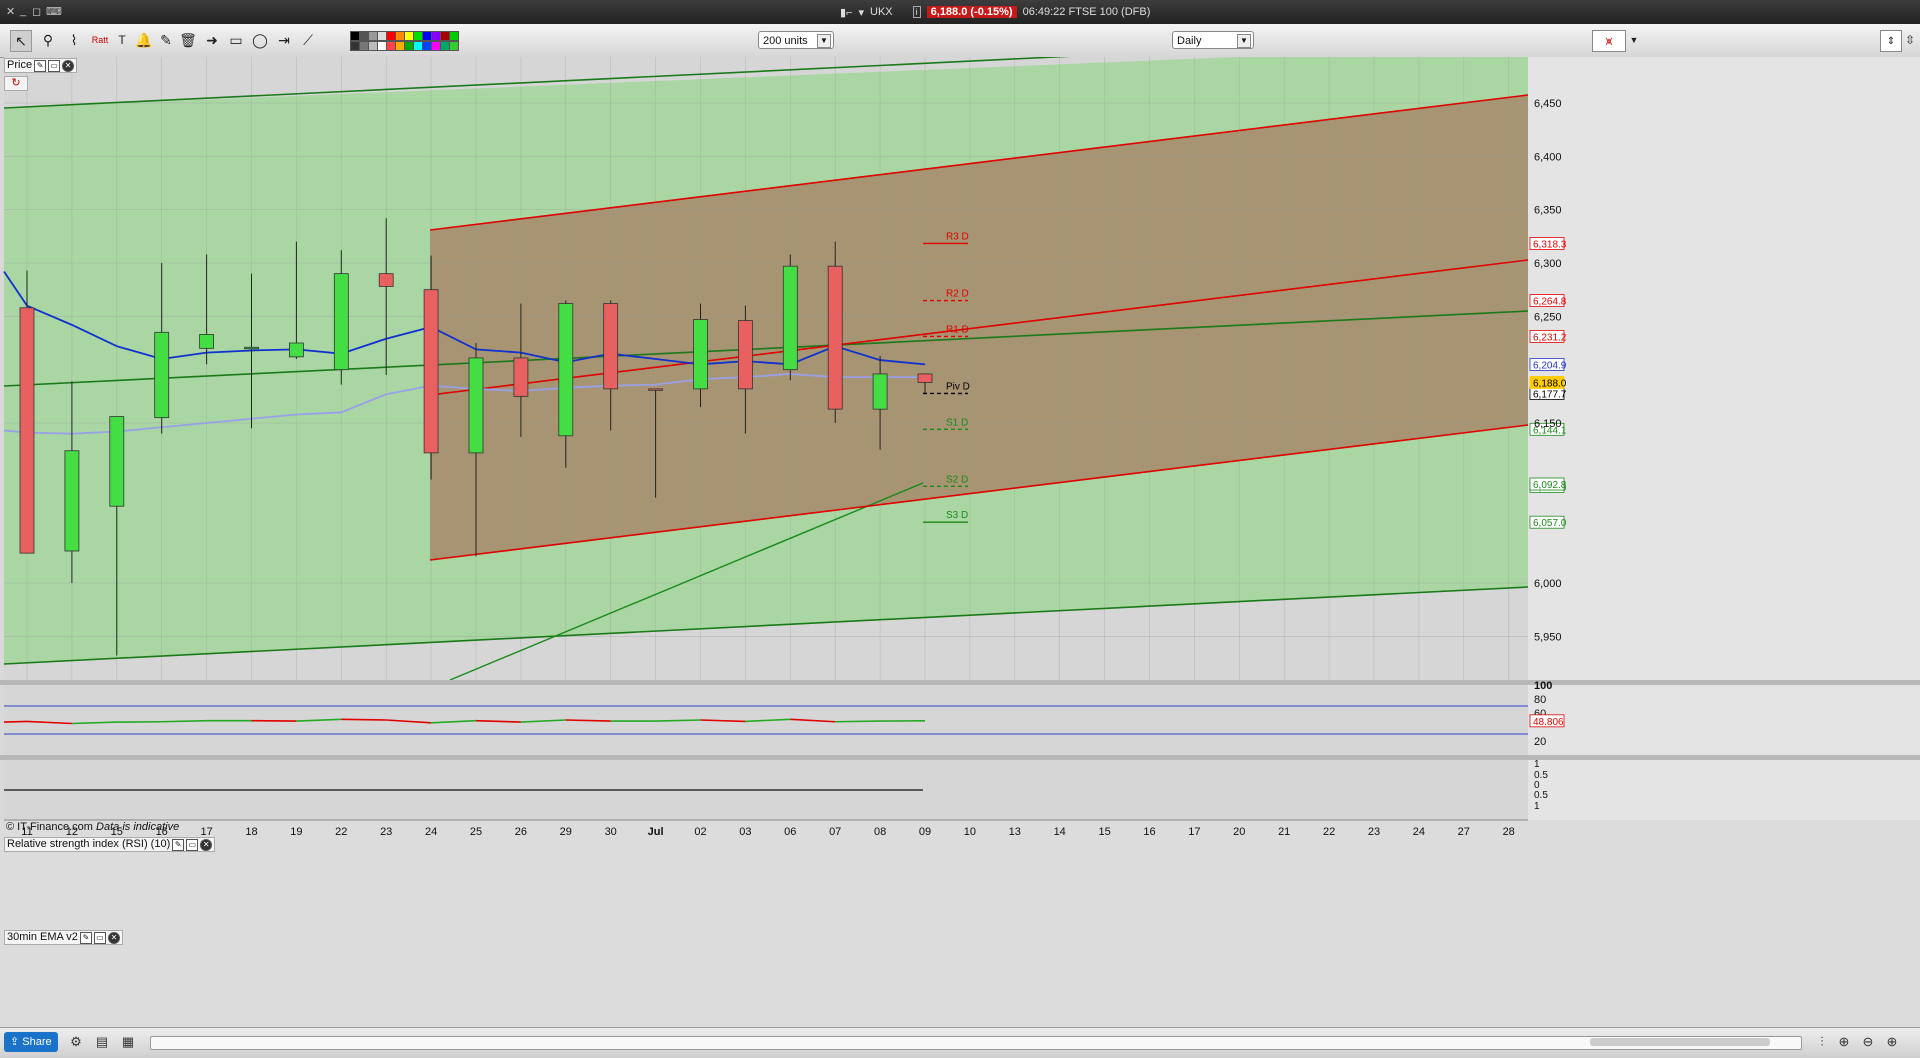 Image resolution: width=1920 pixels, height=1058 pixels. What do you see at coordinates (1548, 104) in the screenshot?
I see `y-tick-label: 6,450` at bounding box center [1548, 104].